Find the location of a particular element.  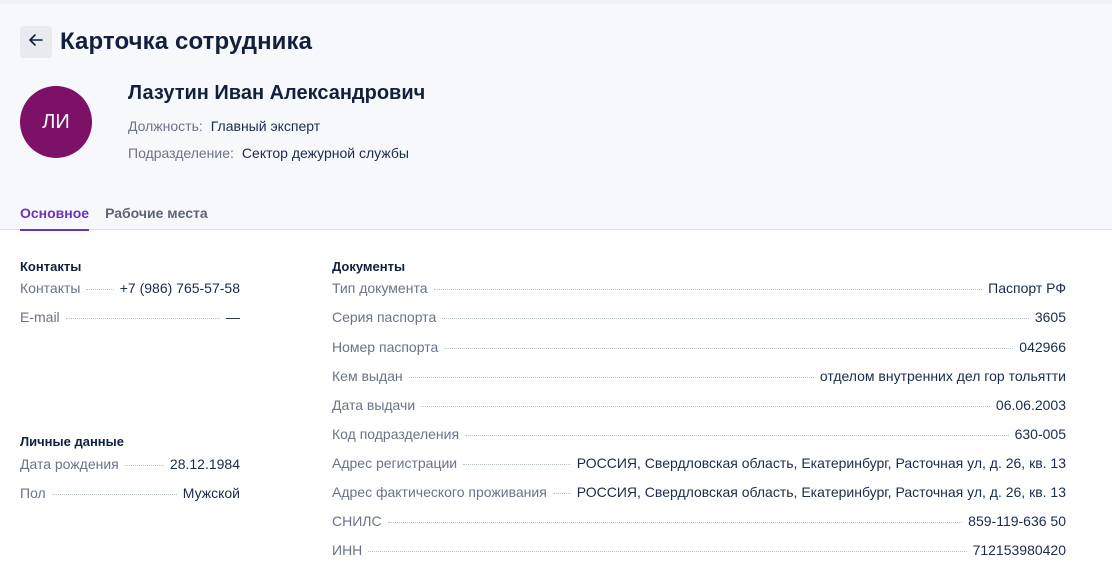

field-label: Адрес фактического проживания is located at coordinates (439, 492).